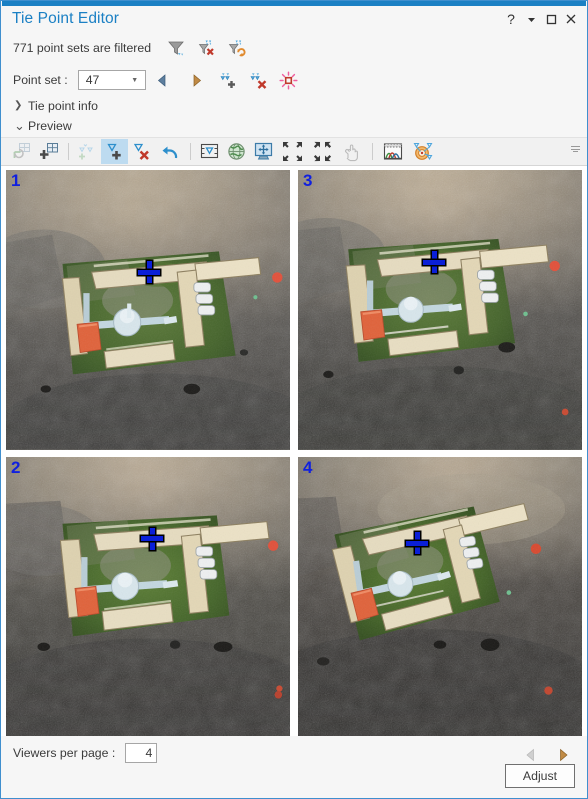  I want to click on add-point-set-button, so click(229, 80).